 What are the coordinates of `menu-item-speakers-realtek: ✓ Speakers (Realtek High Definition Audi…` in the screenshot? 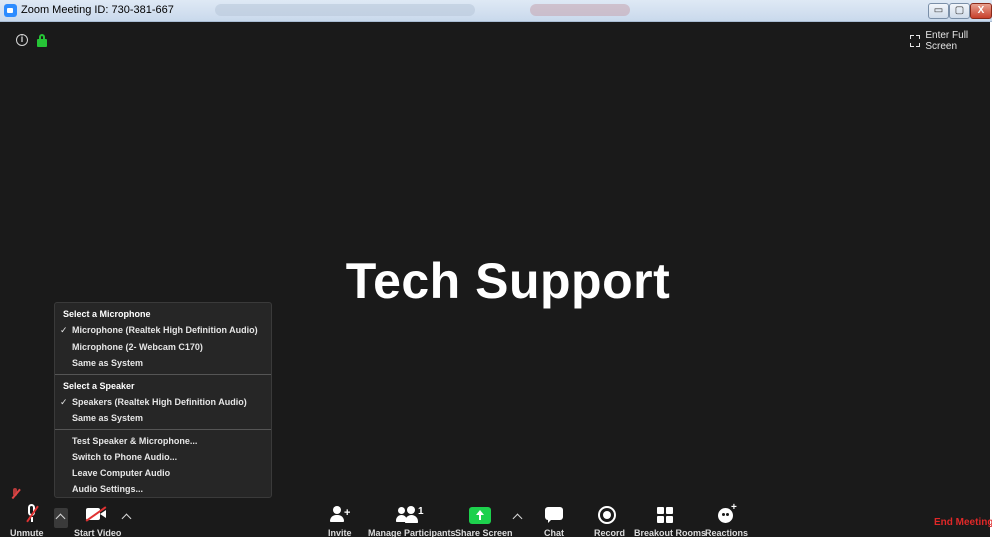 It's located at (153, 402).